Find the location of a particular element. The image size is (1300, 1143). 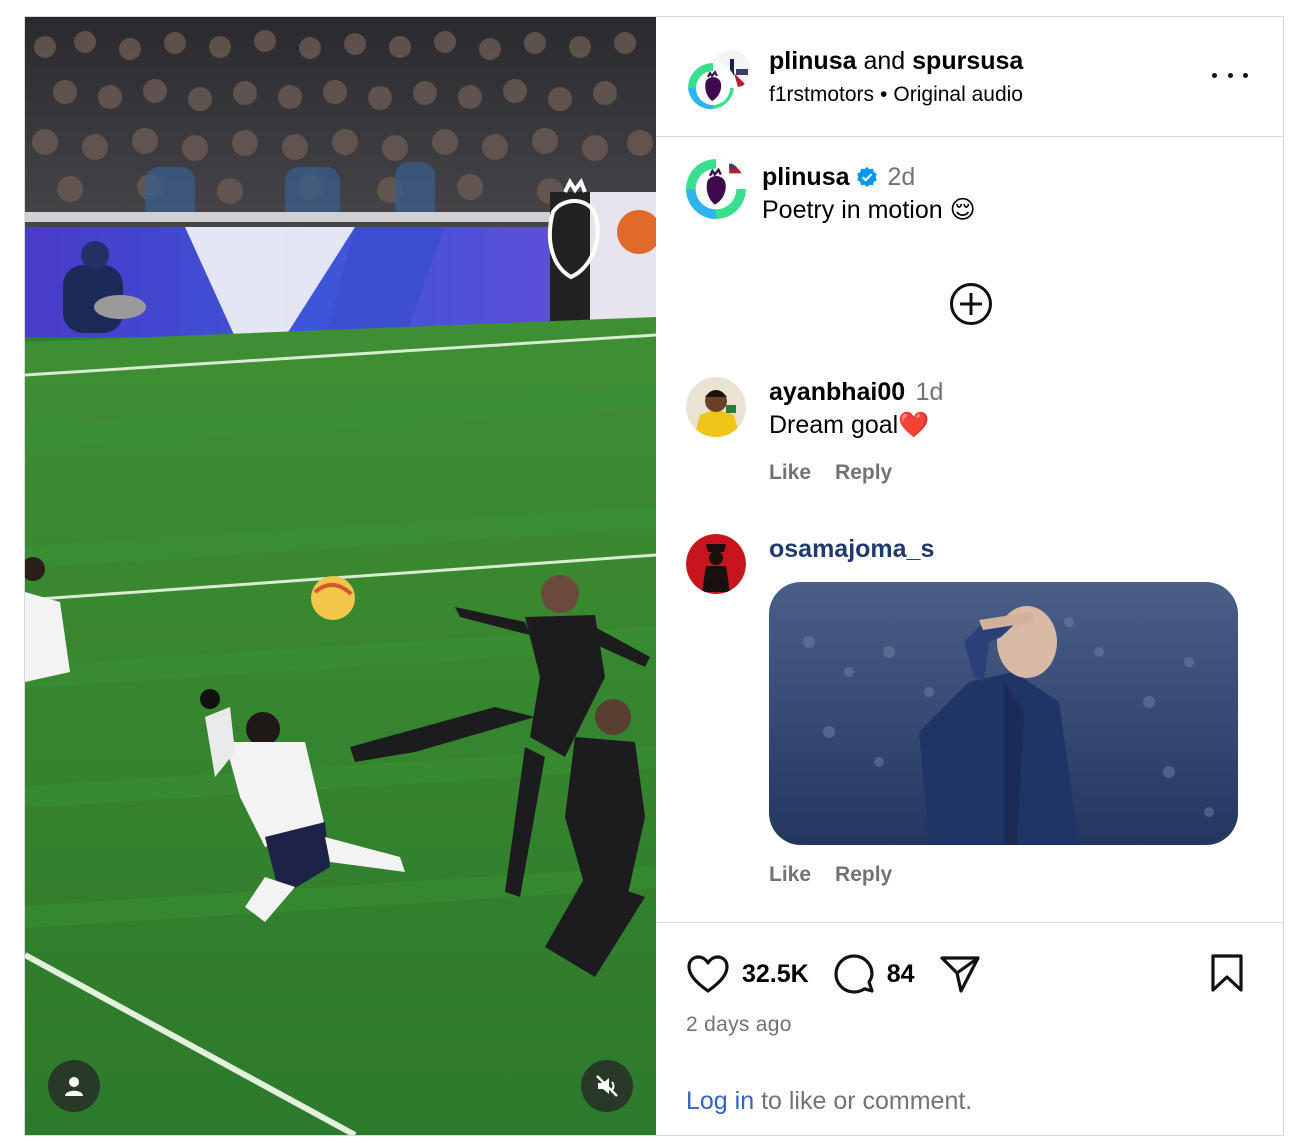

like-count: 32.5K is located at coordinates (775, 973).